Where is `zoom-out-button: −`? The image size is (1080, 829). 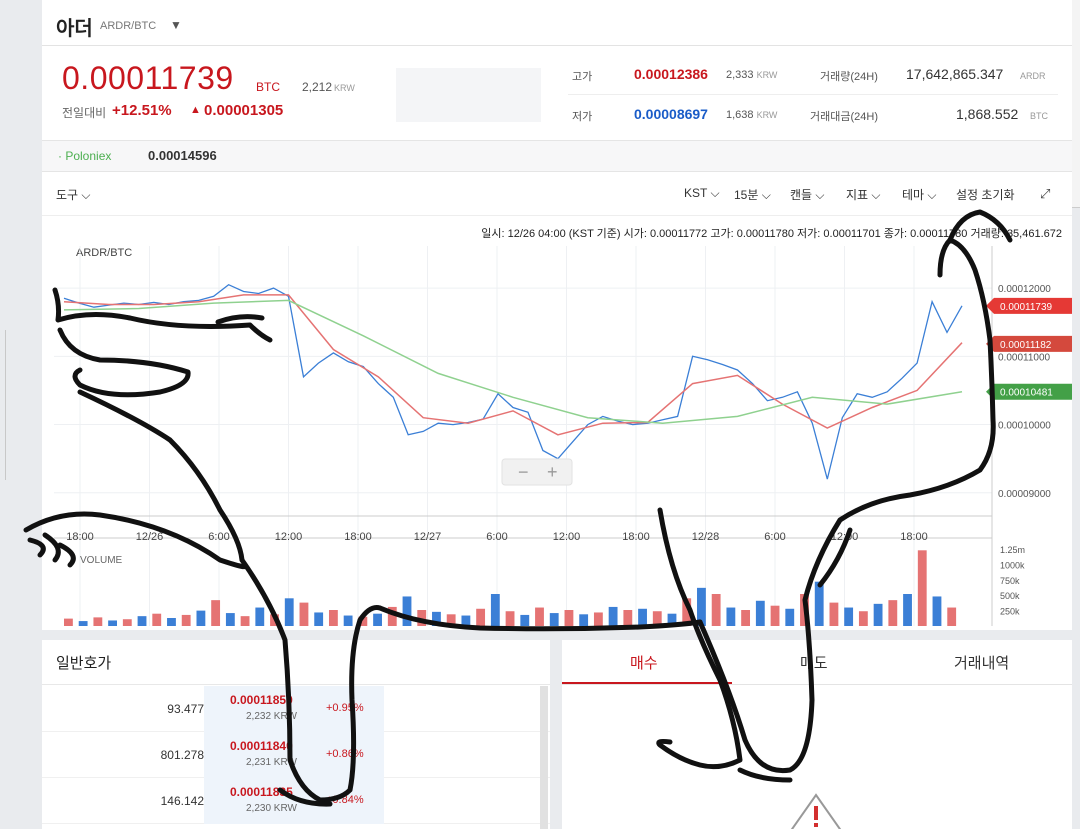
zoom-out-button: − is located at coordinates (523, 472).